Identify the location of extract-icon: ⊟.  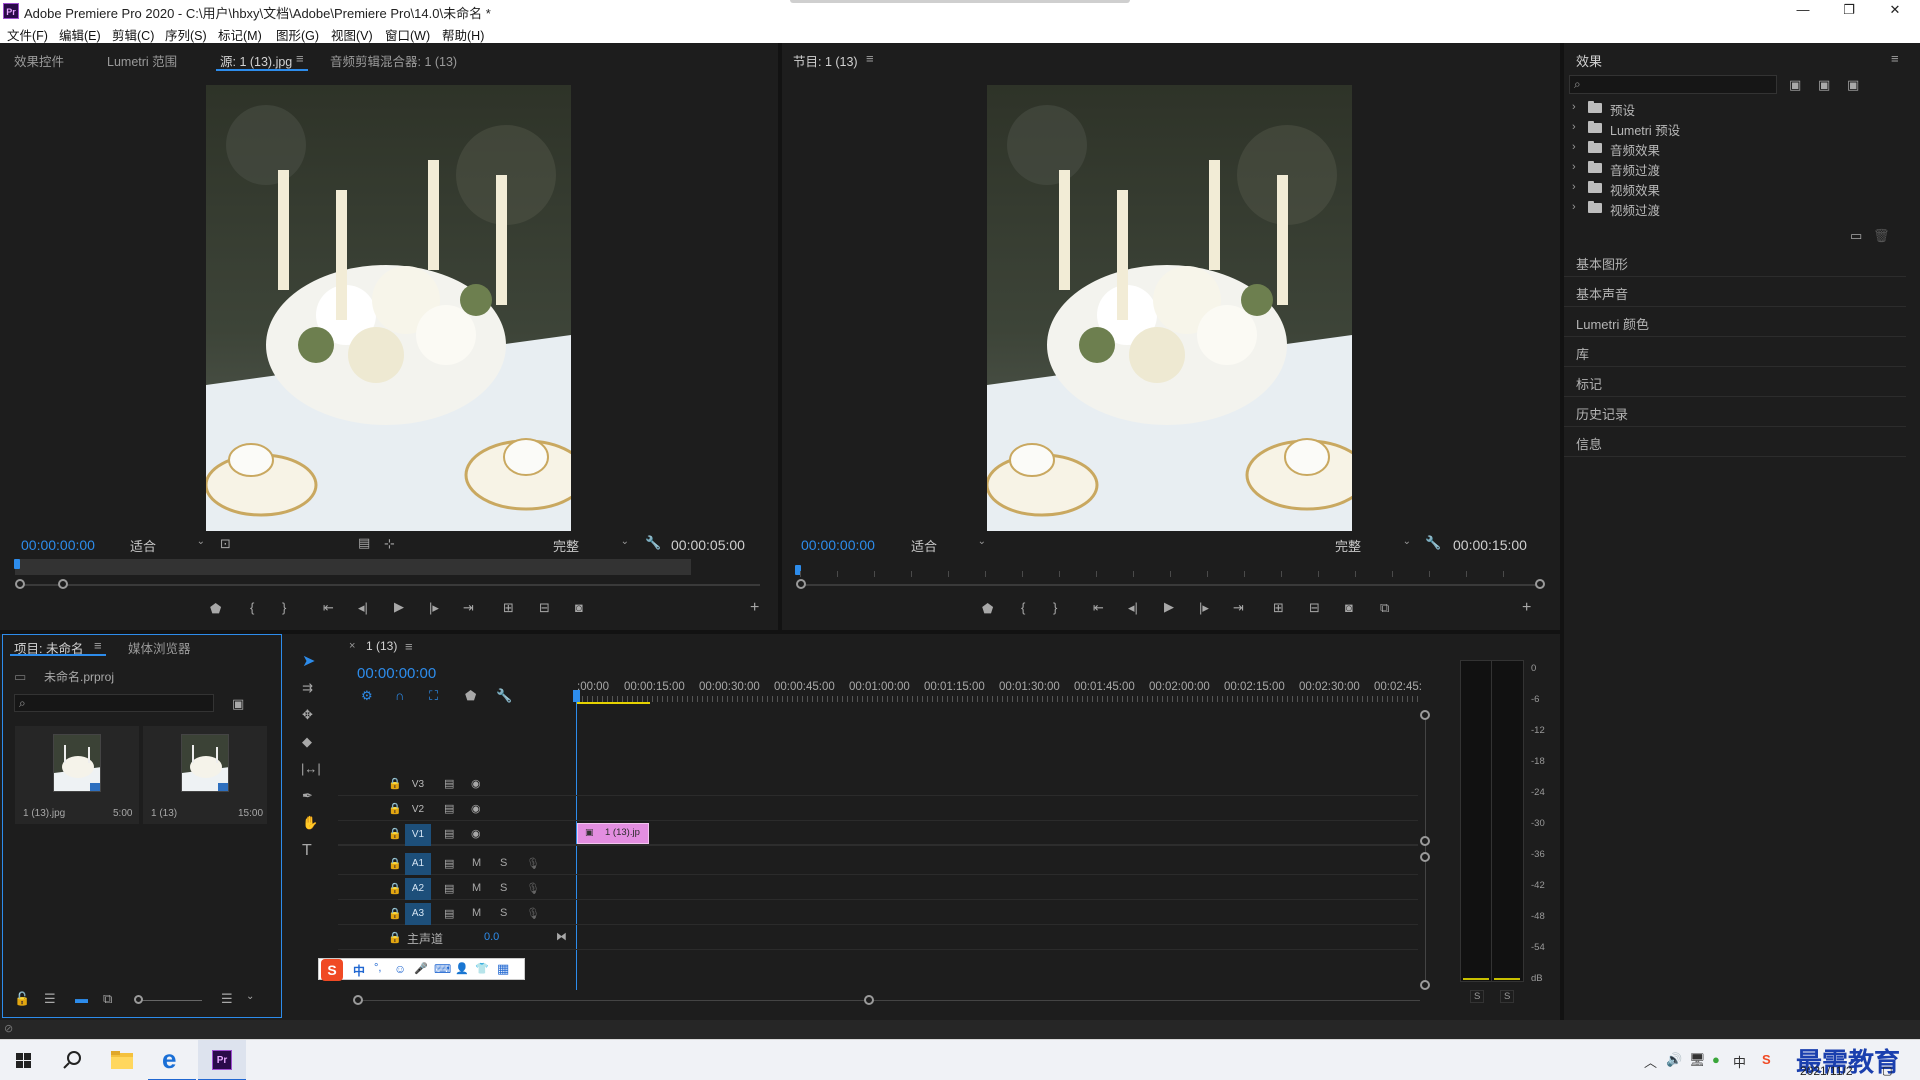
(1314, 607).